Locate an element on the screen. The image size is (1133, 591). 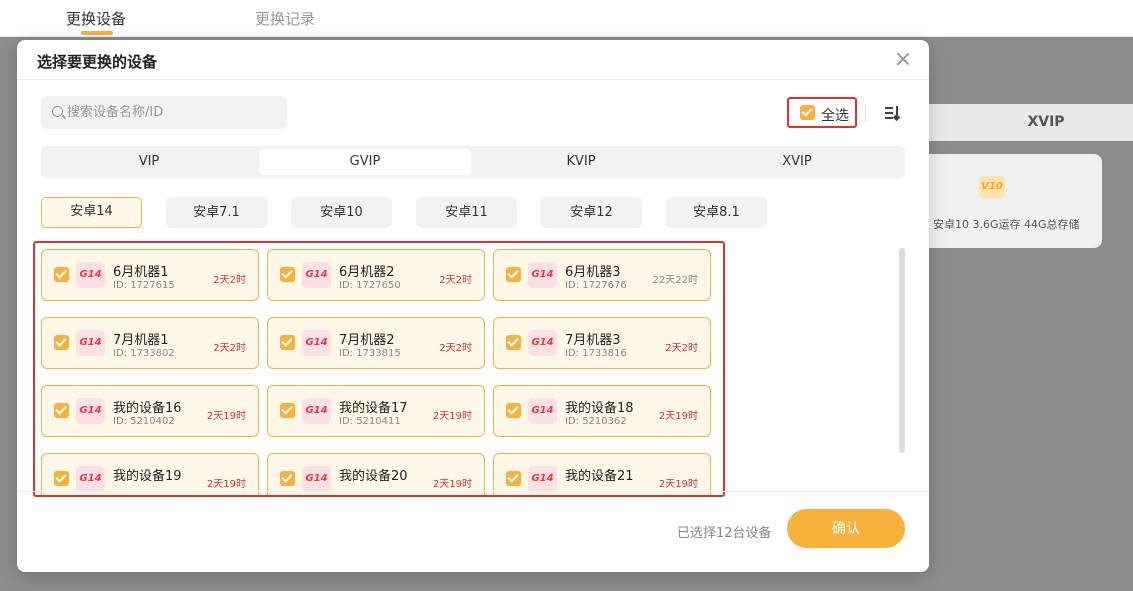
search-box is located at coordinates (164, 112).